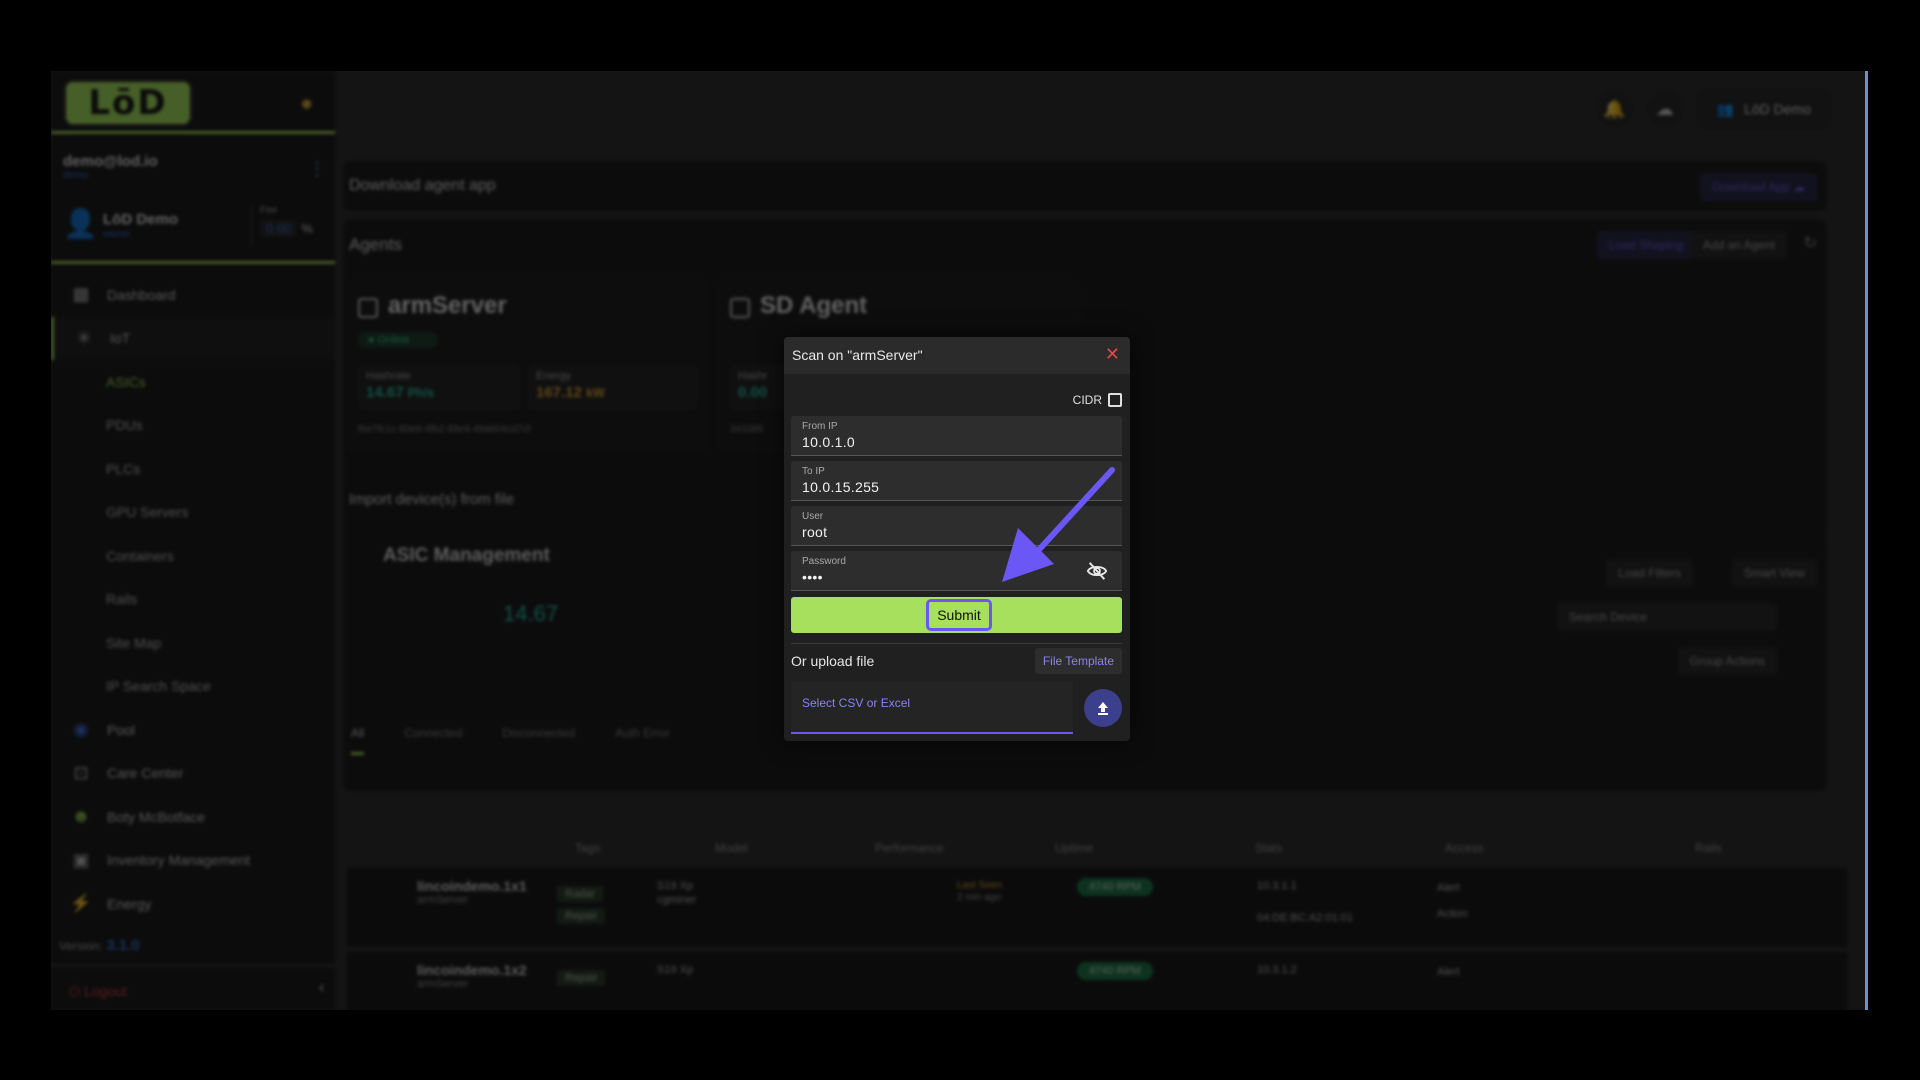 The height and width of the screenshot is (1080, 1920). What do you see at coordinates (909, 848) in the screenshot?
I see `col-performance: Performance` at bounding box center [909, 848].